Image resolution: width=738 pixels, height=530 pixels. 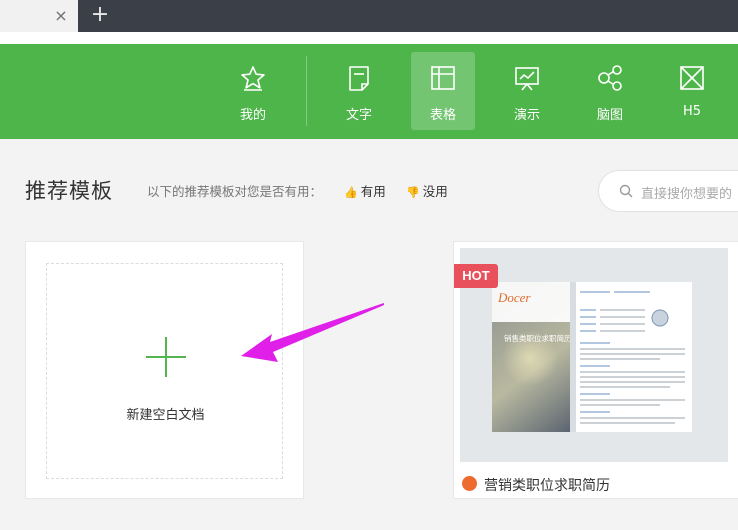 What do you see at coordinates (610, 78) in the screenshot?
I see `mindmap-icon` at bounding box center [610, 78].